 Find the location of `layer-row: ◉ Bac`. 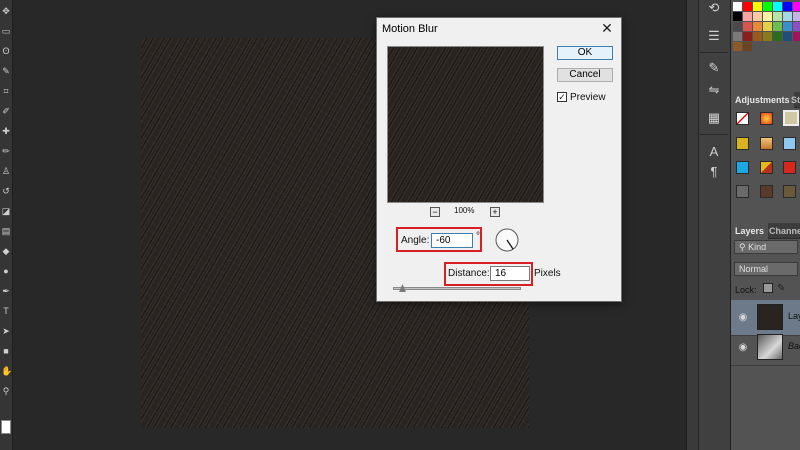

layer-row: ◉ Bac is located at coordinates (765, 348).